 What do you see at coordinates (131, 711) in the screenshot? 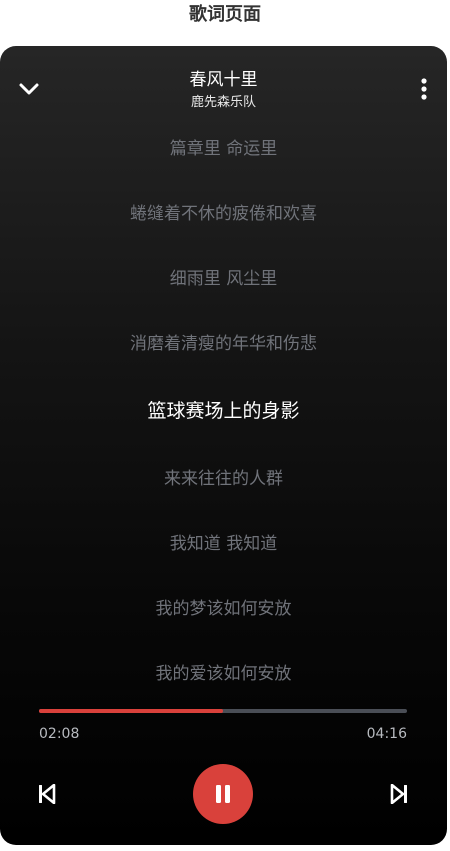
I see `progress-fill` at bounding box center [131, 711].